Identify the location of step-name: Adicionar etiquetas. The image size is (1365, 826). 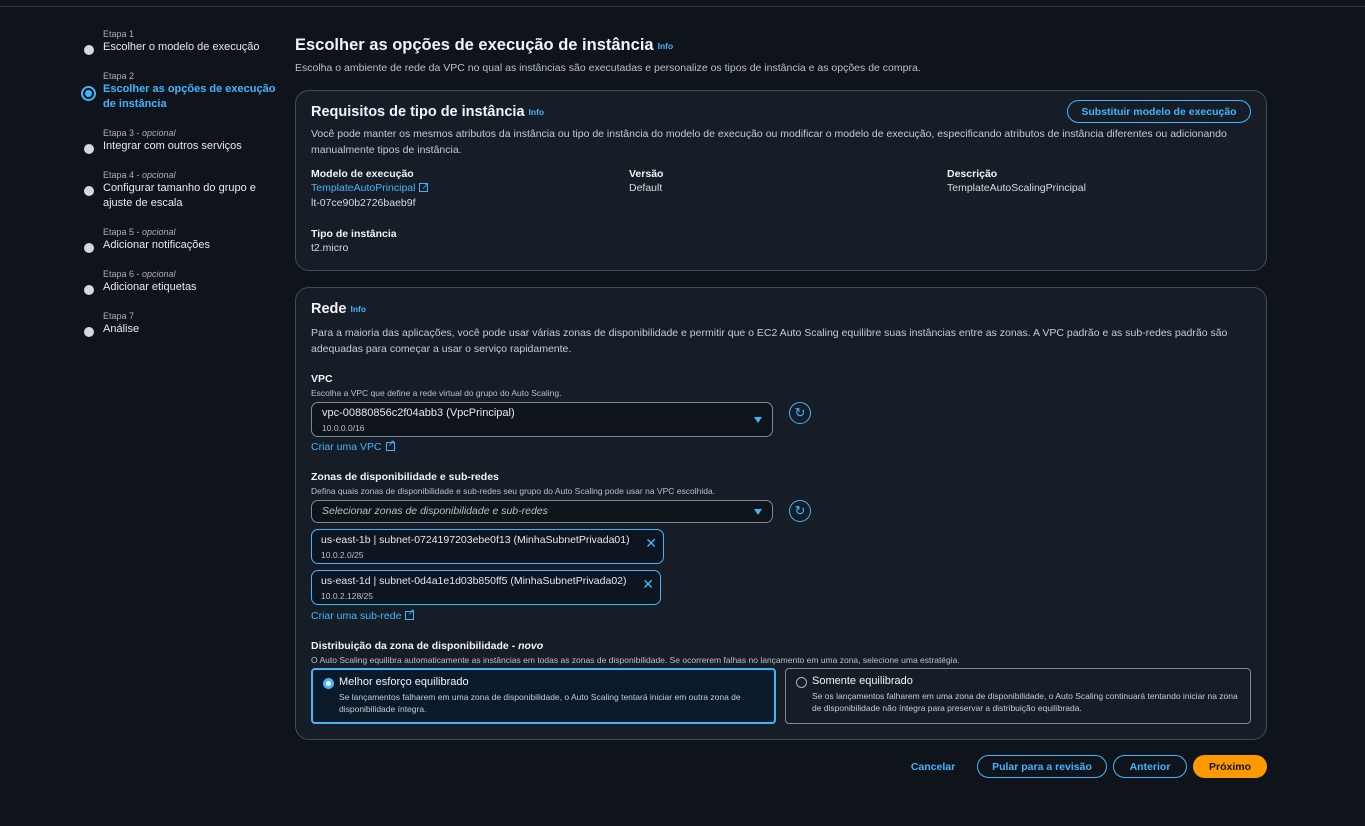
(150, 287).